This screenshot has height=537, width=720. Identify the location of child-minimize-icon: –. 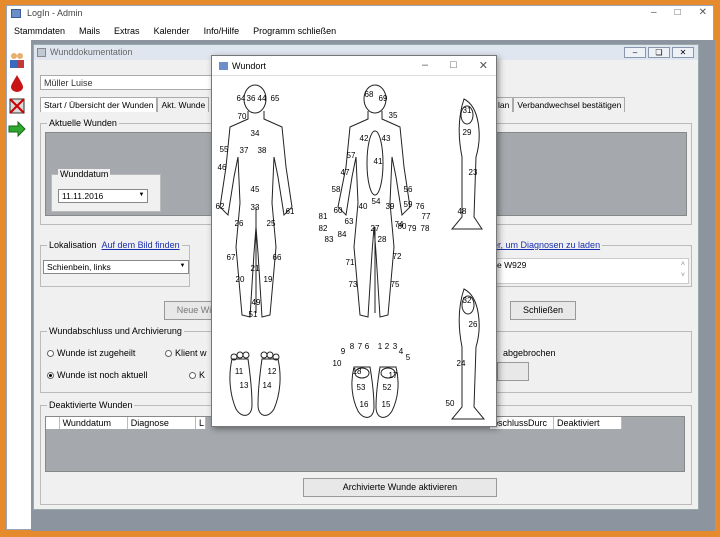
(635, 52).